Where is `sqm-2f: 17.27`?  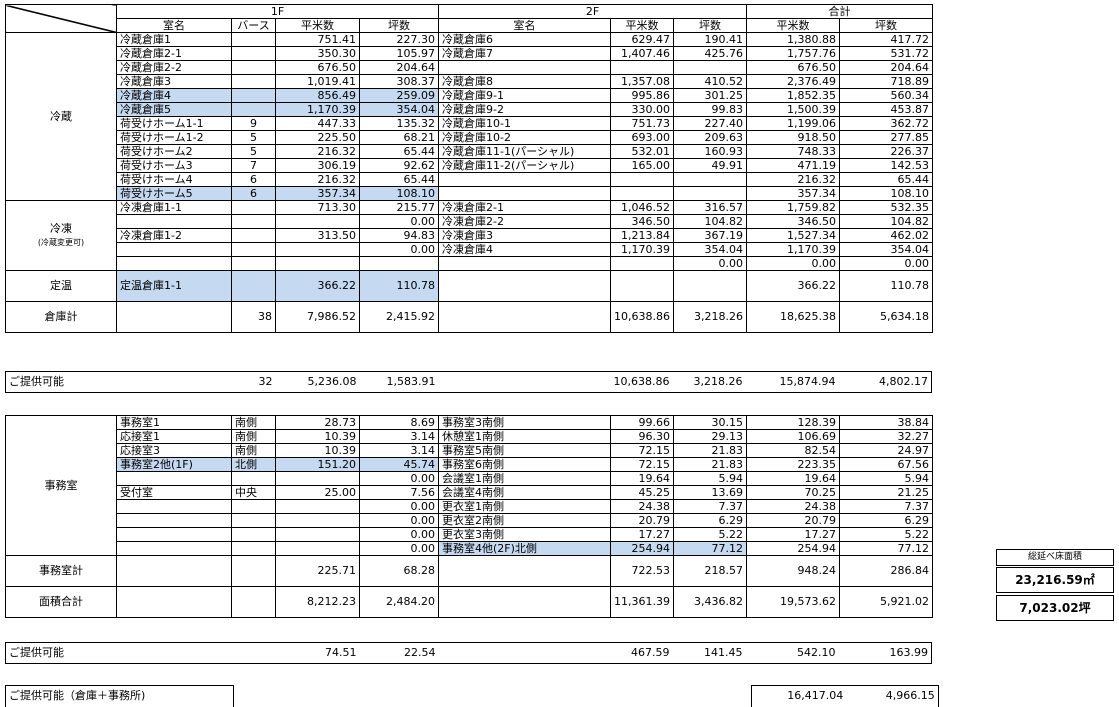
sqm-2f: 17.27 is located at coordinates (642, 534).